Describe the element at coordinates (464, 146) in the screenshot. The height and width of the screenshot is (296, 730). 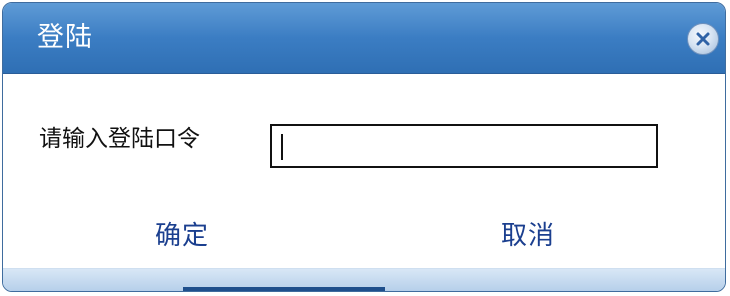
I see `password-input` at that location.